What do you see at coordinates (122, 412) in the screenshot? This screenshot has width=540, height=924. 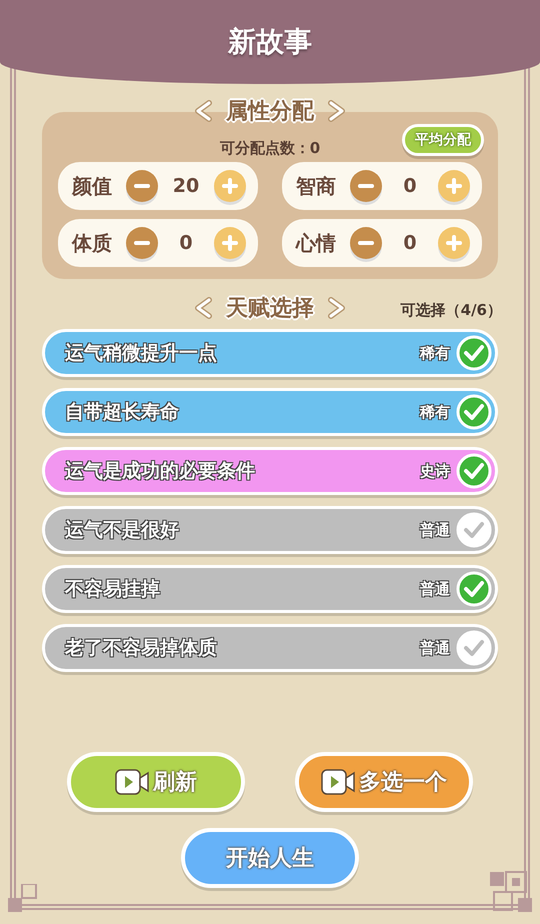 I see `talent-name: 自带超长寿命` at bounding box center [122, 412].